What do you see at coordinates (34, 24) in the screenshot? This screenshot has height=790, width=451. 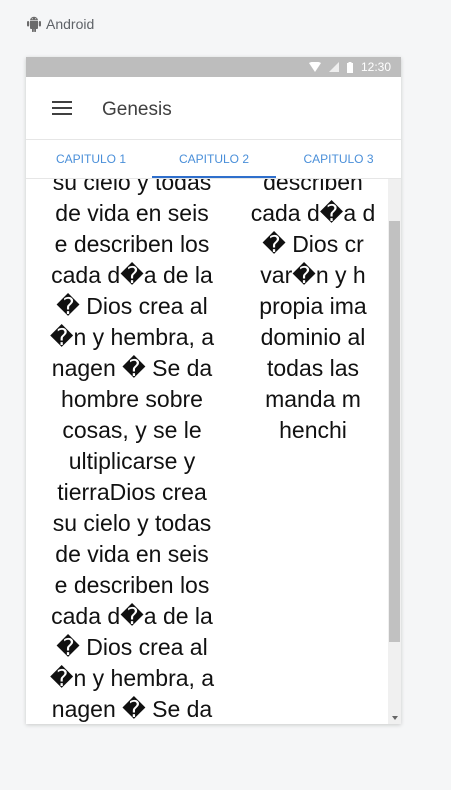 I see `android-icon` at bounding box center [34, 24].